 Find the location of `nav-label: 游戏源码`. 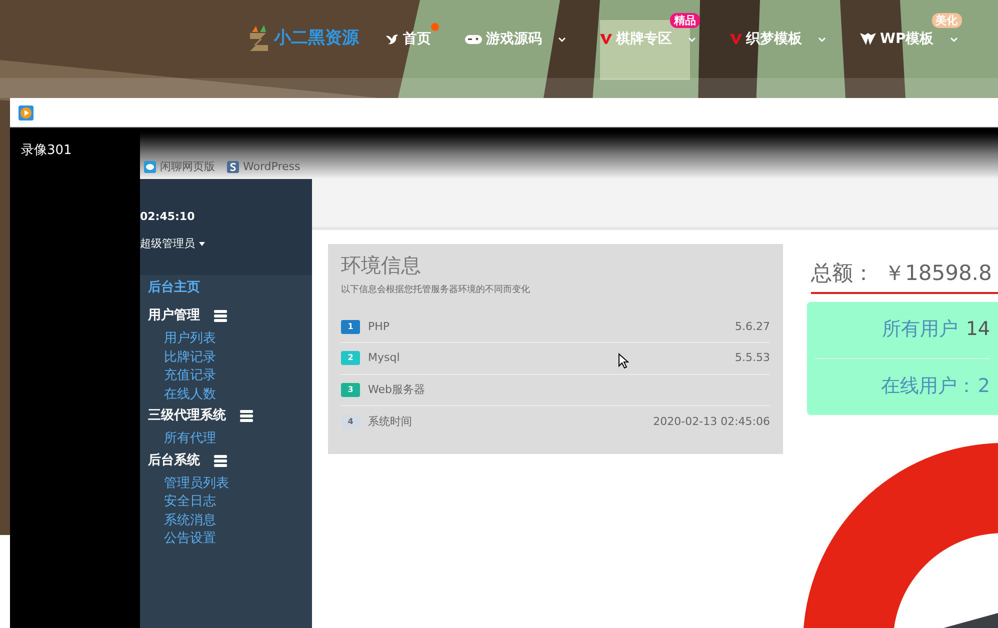

nav-label: 游戏源码 is located at coordinates (514, 39).